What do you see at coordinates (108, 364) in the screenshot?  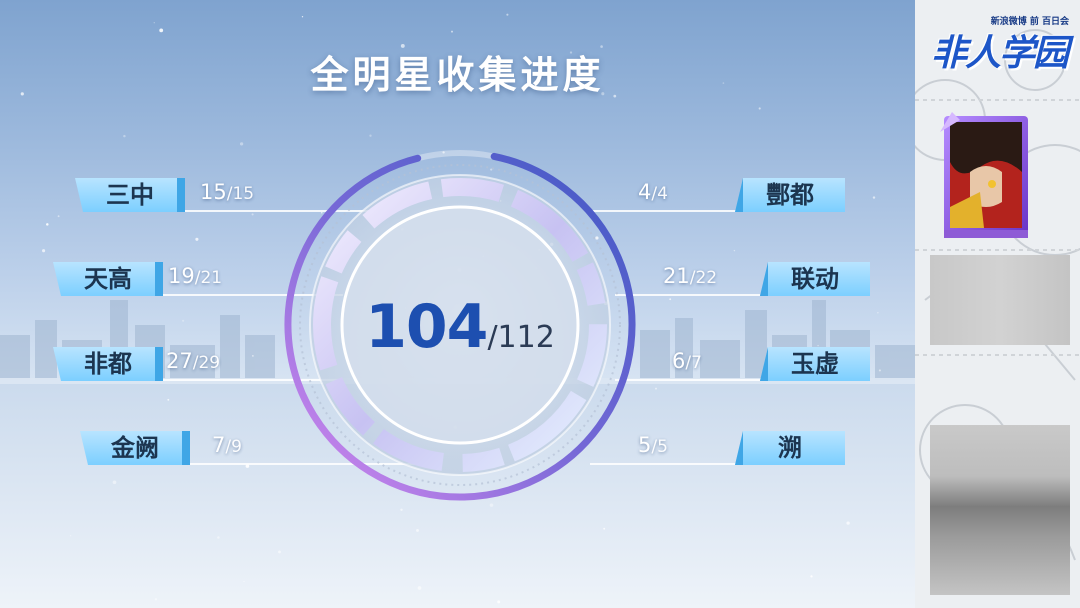 I see `group-tag: 非都` at bounding box center [108, 364].